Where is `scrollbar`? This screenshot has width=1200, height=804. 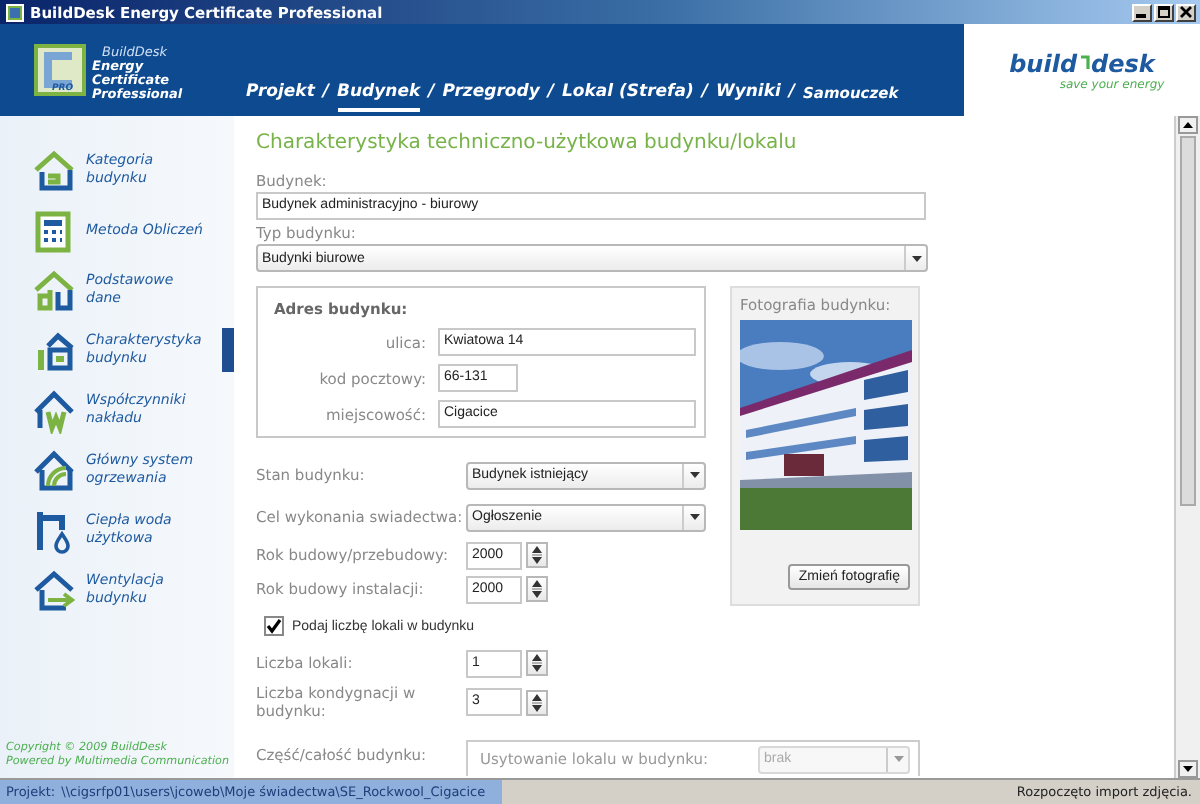 scrollbar is located at coordinates (1187, 447).